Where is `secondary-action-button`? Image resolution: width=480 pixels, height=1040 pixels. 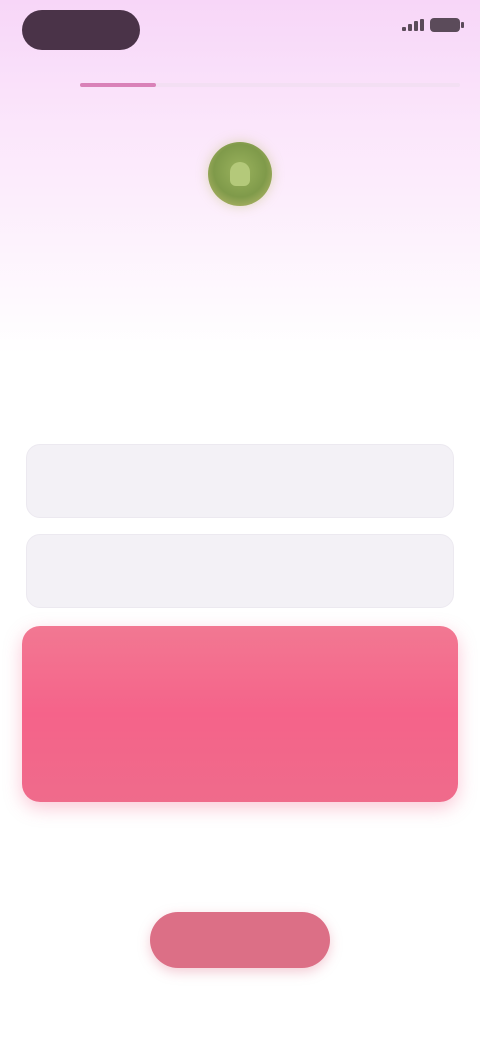 secondary-action-button is located at coordinates (240, 940).